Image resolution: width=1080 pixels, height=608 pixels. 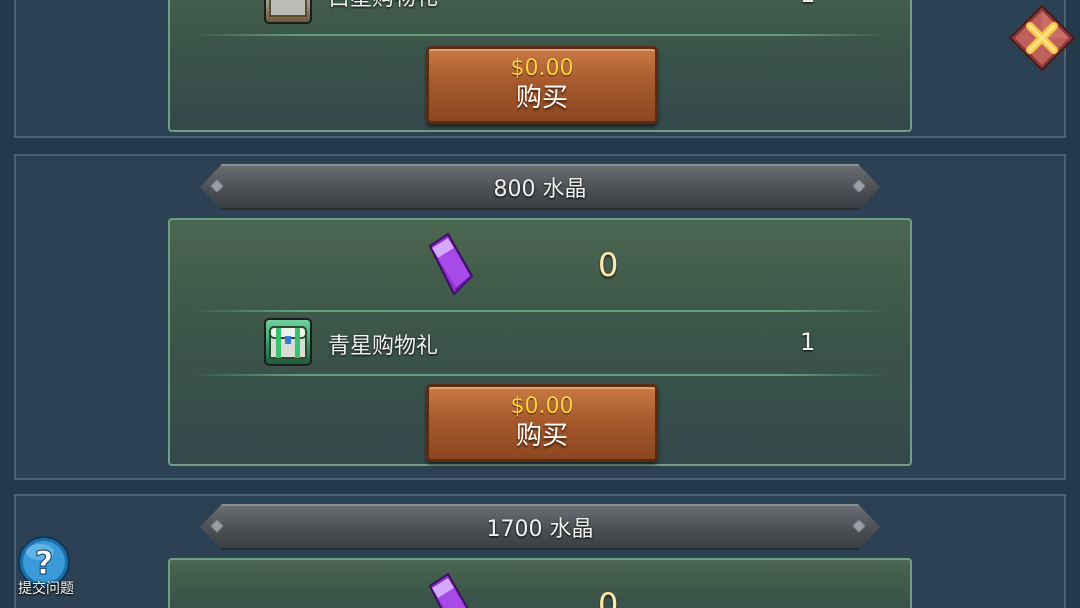 I want to click on close-icon, so click(x=1042, y=38).